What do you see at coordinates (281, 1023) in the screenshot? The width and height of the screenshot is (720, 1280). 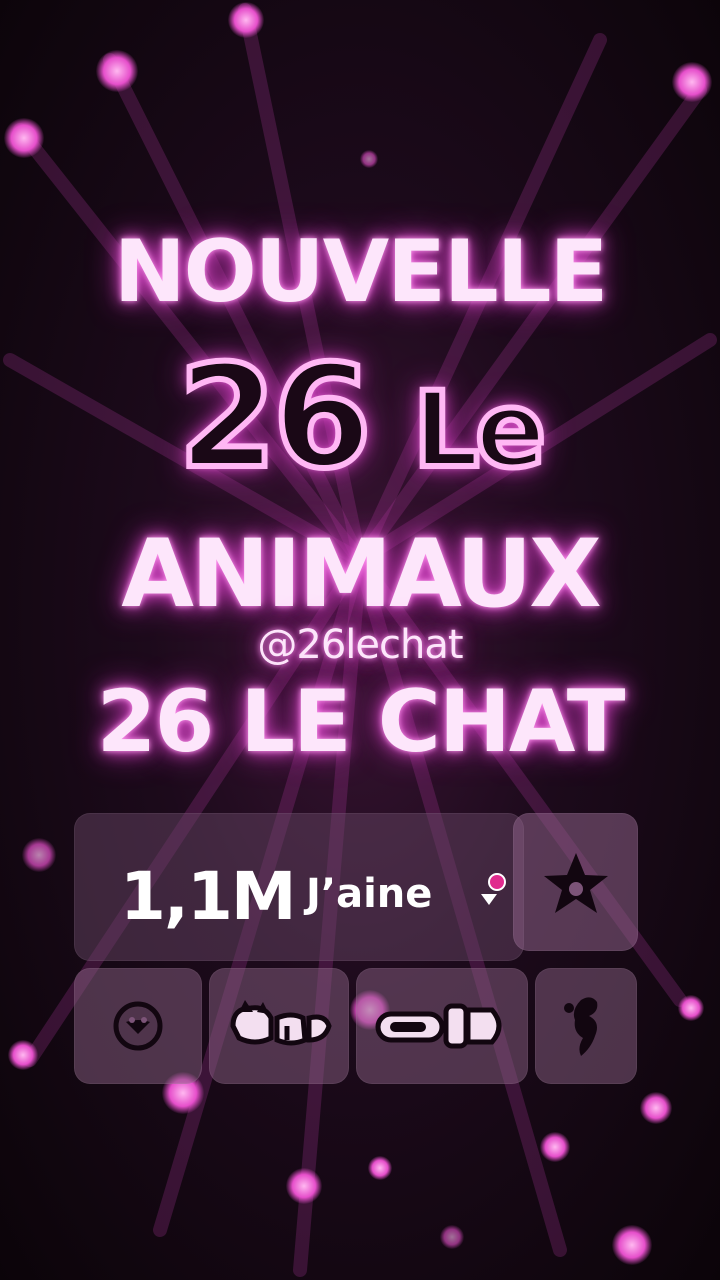 I see `cat-group-icon` at bounding box center [281, 1023].